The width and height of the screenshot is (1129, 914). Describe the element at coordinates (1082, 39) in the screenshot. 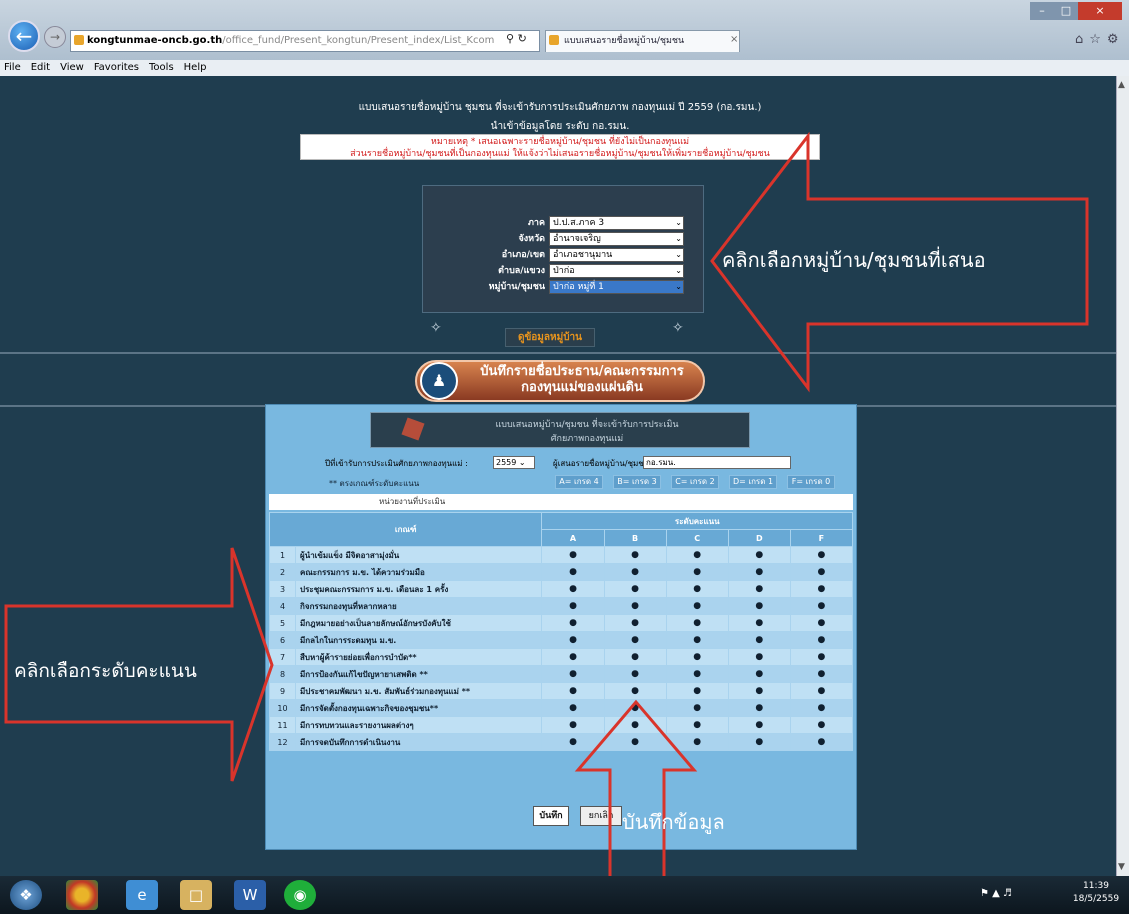

I see `home-icon: ⌂` at that location.